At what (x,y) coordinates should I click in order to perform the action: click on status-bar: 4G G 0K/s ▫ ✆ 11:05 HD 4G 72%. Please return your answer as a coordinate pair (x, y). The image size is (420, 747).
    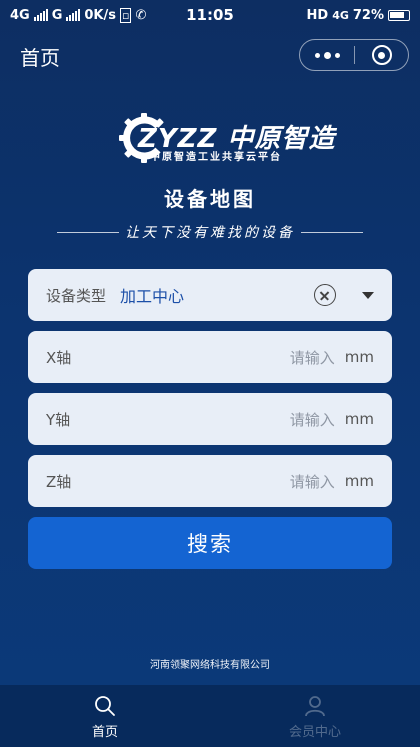
    Looking at the image, I should click on (210, 15).